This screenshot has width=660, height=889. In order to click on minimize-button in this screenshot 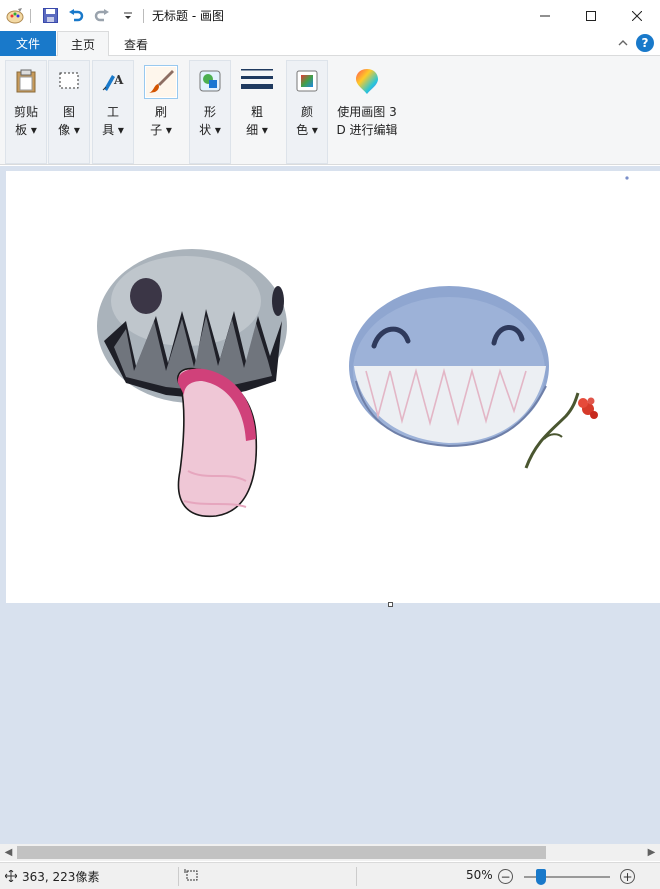, I will do `click(545, 15)`.